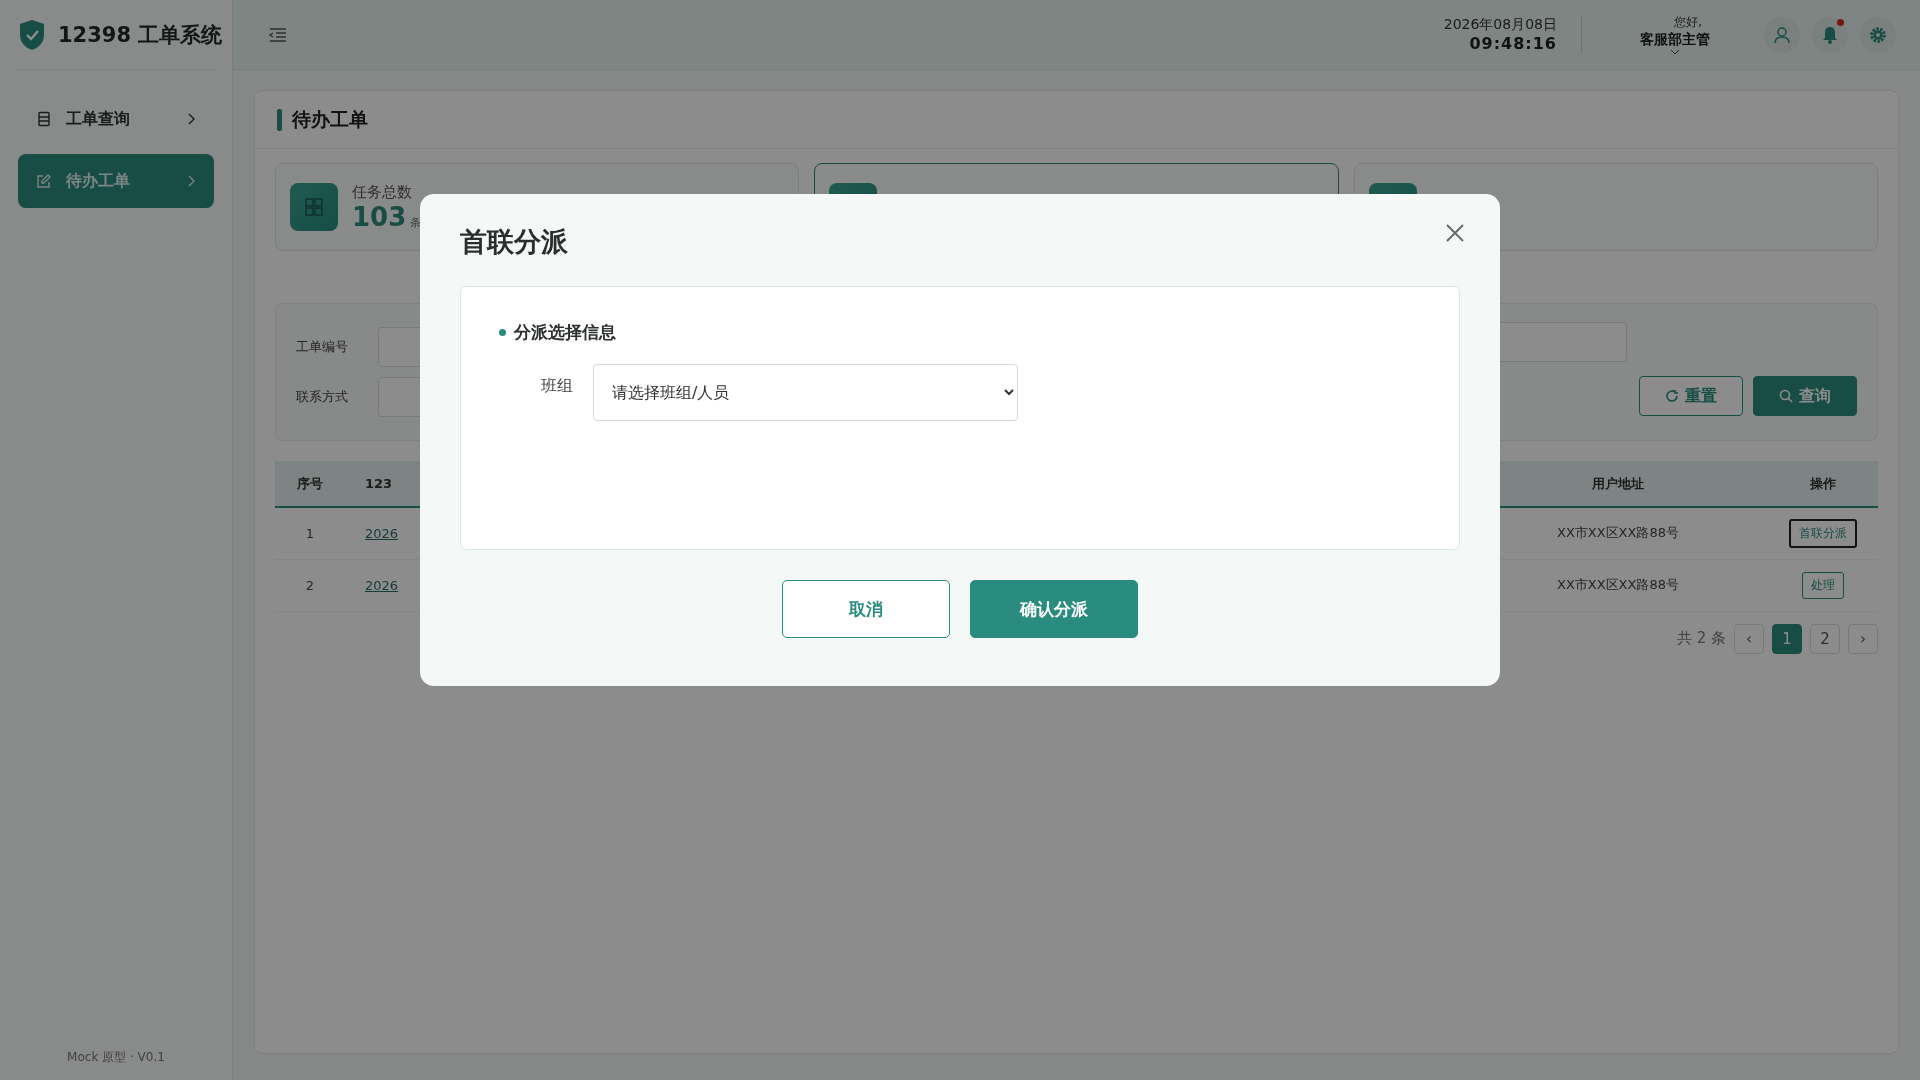 This screenshot has width=1920, height=1080. Describe the element at coordinates (322, 397) in the screenshot. I see `filter-label: 联系方式` at that location.